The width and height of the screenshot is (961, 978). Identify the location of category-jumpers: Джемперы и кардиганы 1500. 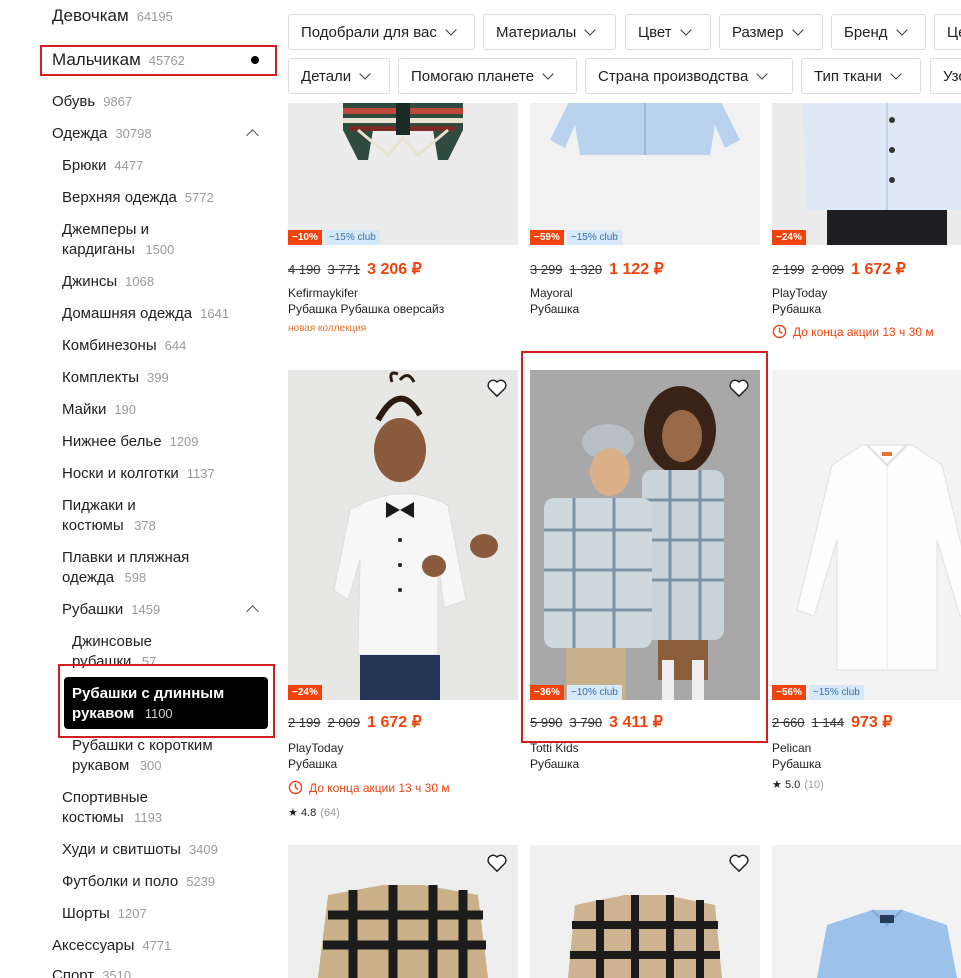
(122, 240).